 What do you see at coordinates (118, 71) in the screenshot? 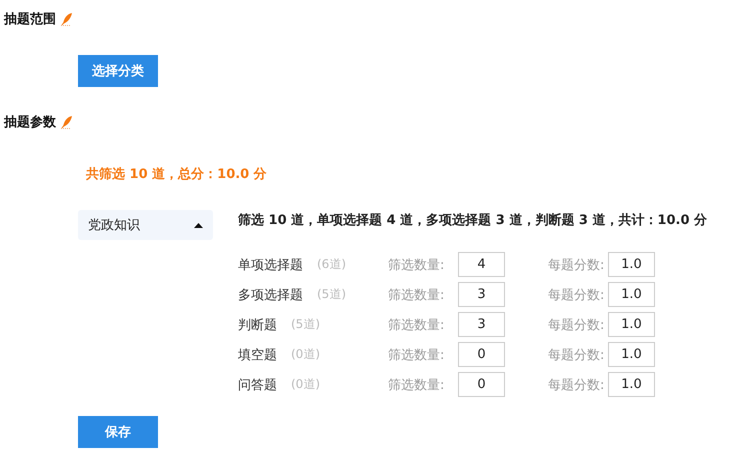
I see `select-category-button: 选择分类` at bounding box center [118, 71].